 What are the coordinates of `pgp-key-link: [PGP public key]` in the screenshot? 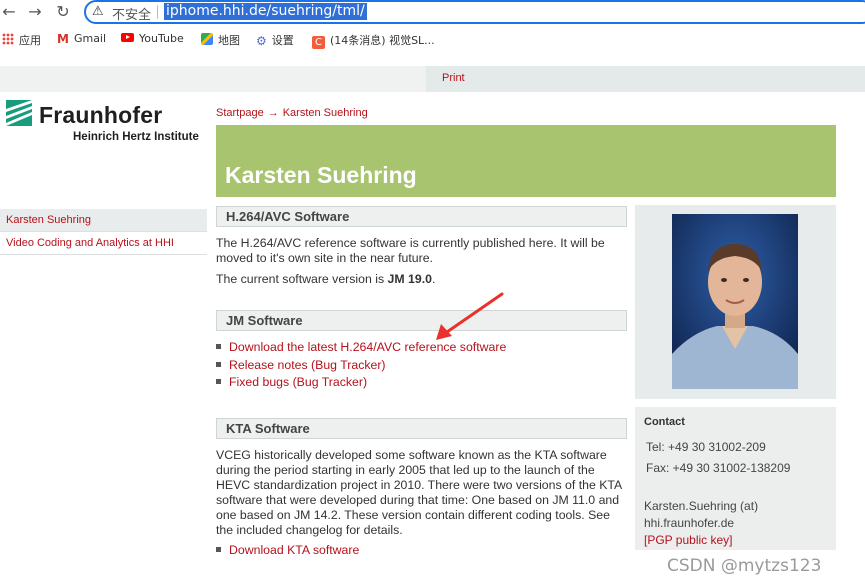 It's located at (688, 540).